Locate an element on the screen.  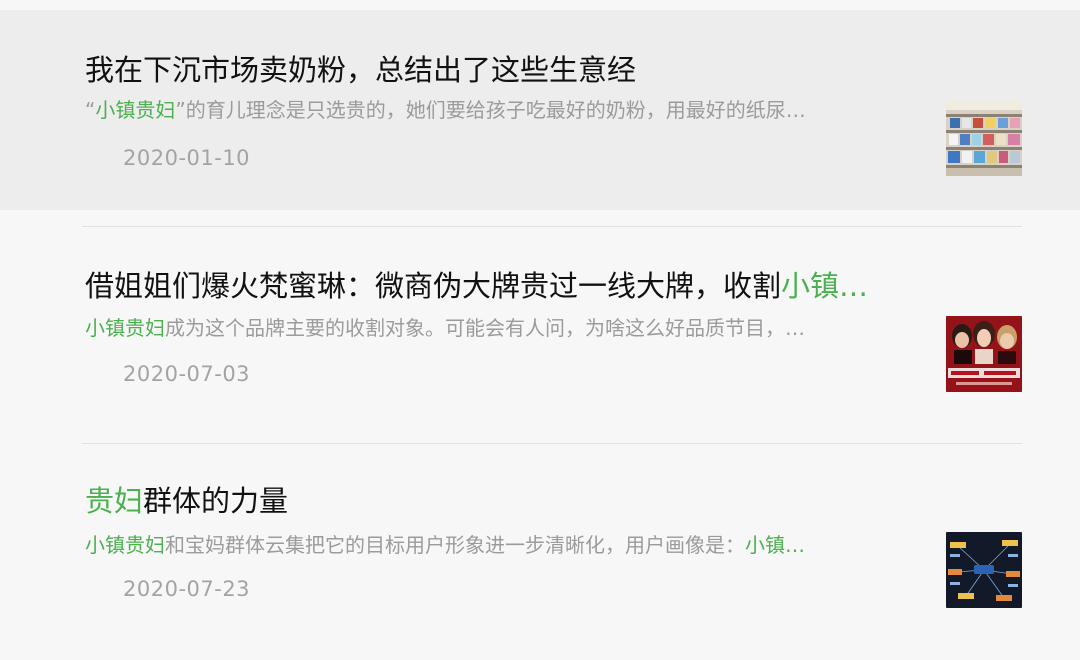
tv-show-poster-image is located at coordinates (984, 354).